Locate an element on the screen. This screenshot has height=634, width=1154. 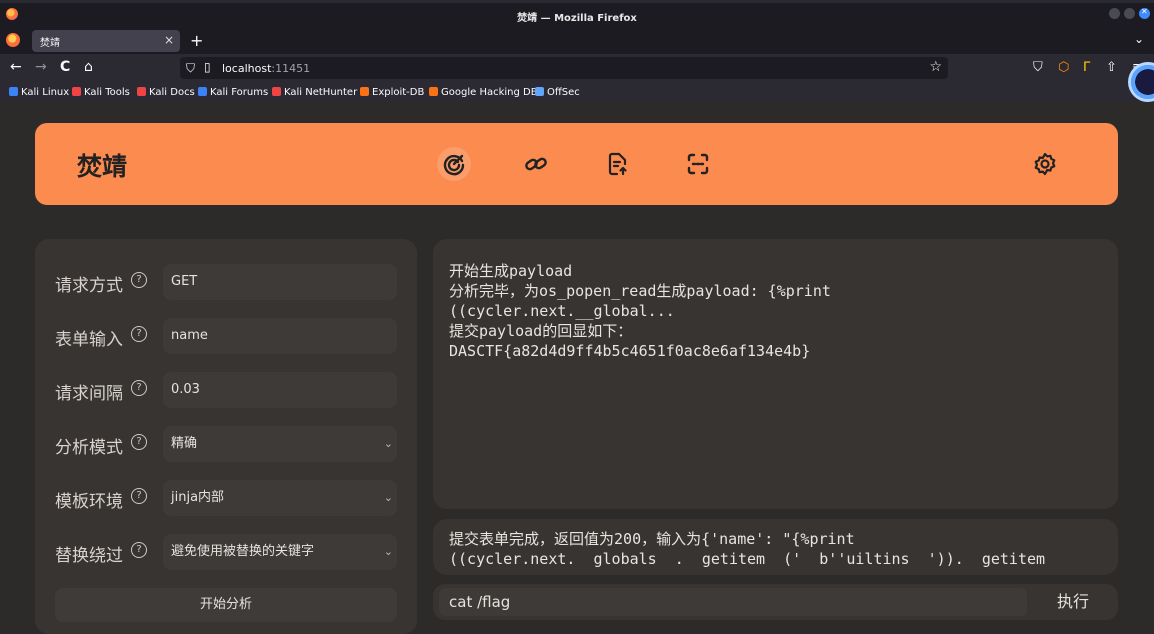
gear-icon is located at coordinates (1045, 164).